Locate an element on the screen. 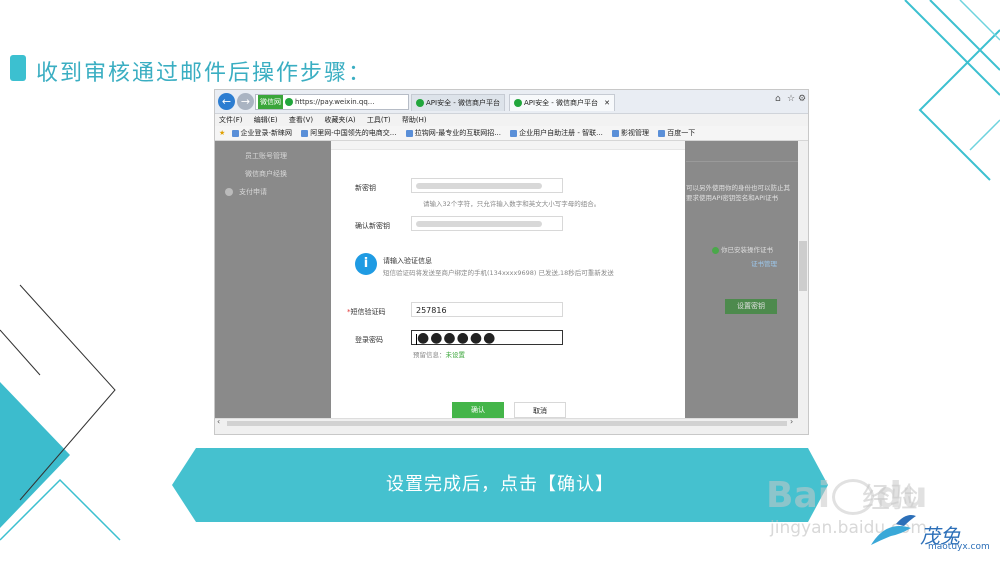  login-password-label: 登录密码 is located at coordinates (369, 340).